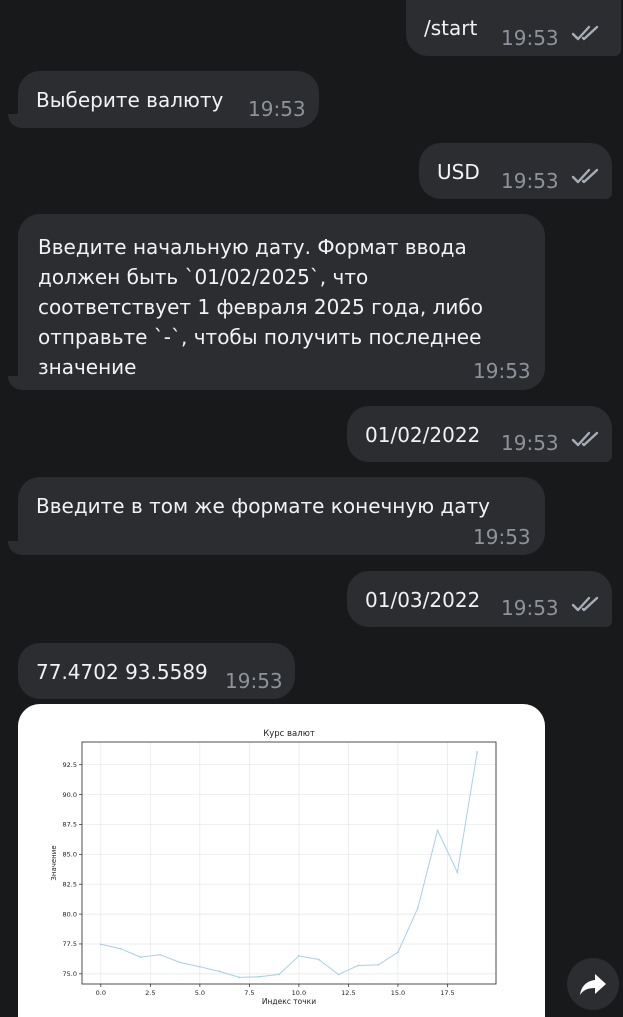  Describe the element at coordinates (348, 993) in the screenshot. I see `x-tick-label: 12.5` at that location.